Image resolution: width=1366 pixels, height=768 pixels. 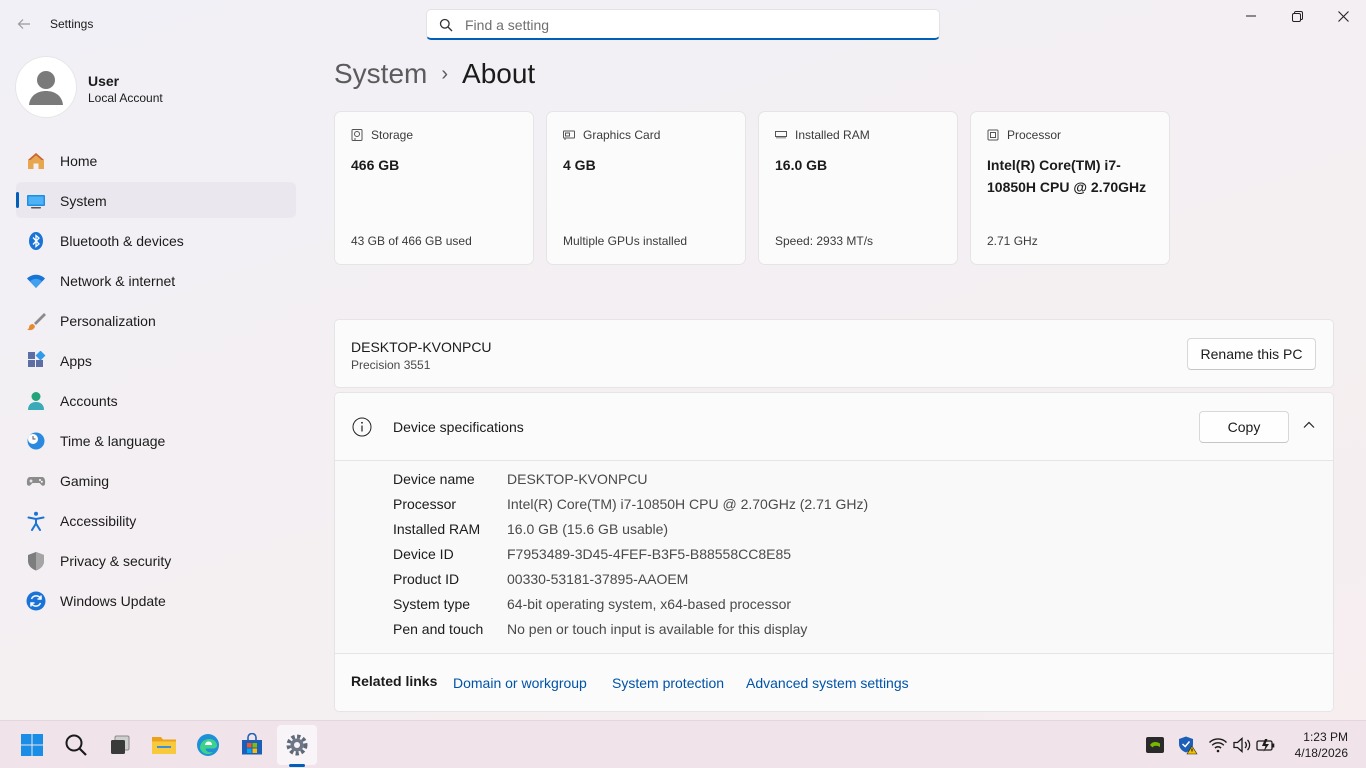 What do you see at coordinates (83, 201) in the screenshot?
I see `sidebar-item-label: System` at bounding box center [83, 201].